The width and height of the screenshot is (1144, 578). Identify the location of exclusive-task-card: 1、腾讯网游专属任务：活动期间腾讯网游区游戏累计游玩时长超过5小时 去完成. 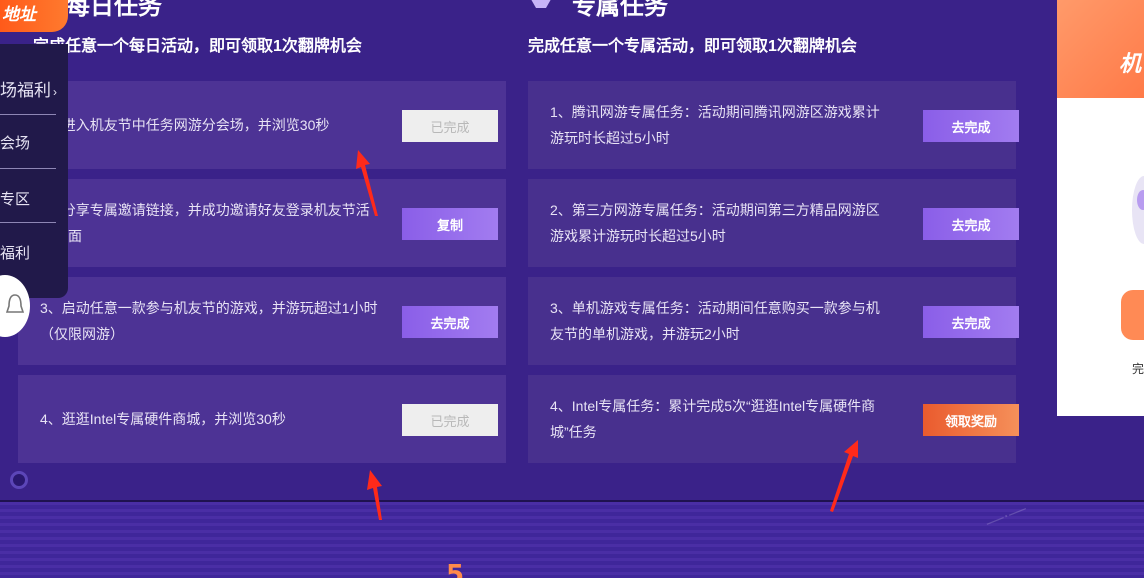
(773, 125).